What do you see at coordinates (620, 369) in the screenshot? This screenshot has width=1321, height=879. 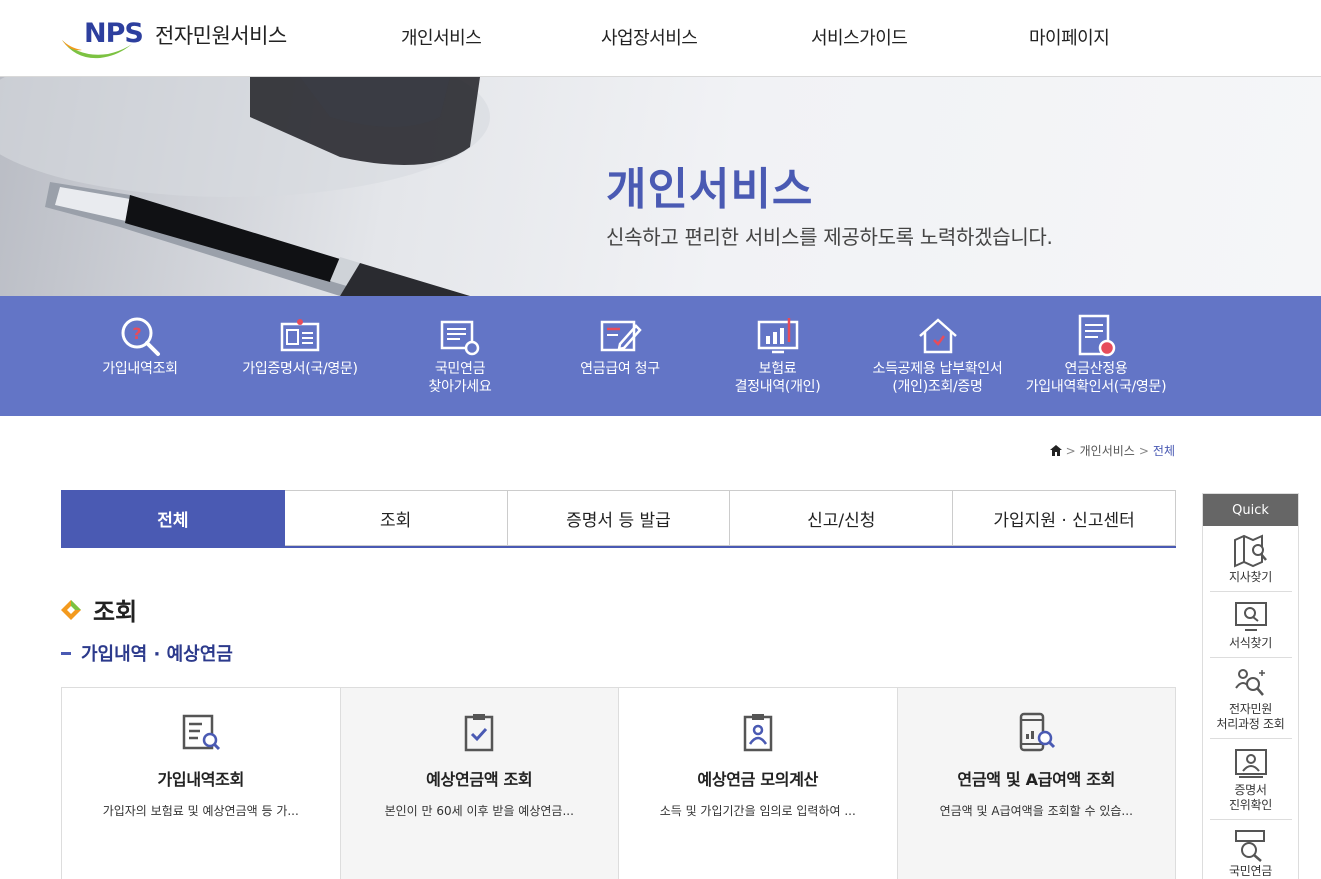 I see `svc-label: 연금급여 청구` at bounding box center [620, 369].